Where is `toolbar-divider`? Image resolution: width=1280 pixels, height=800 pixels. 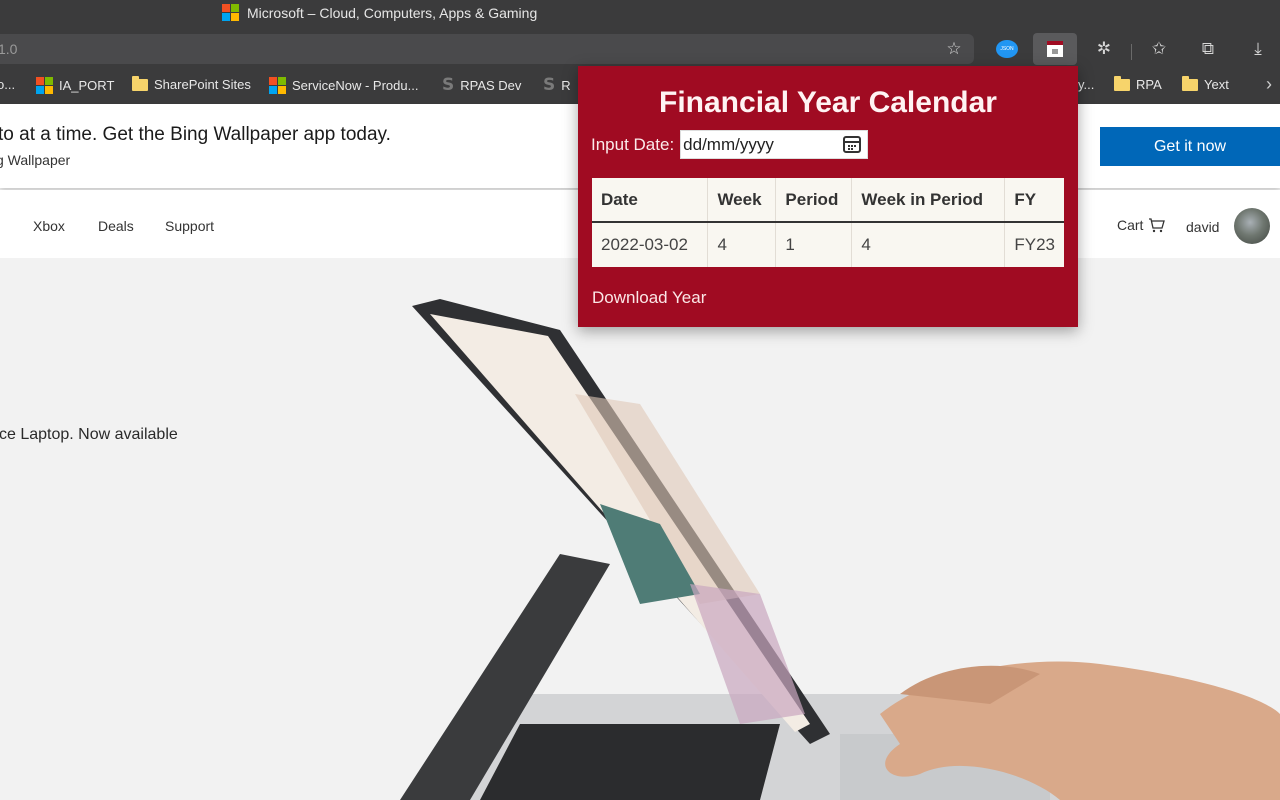 toolbar-divider is located at coordinates (1131, 52).